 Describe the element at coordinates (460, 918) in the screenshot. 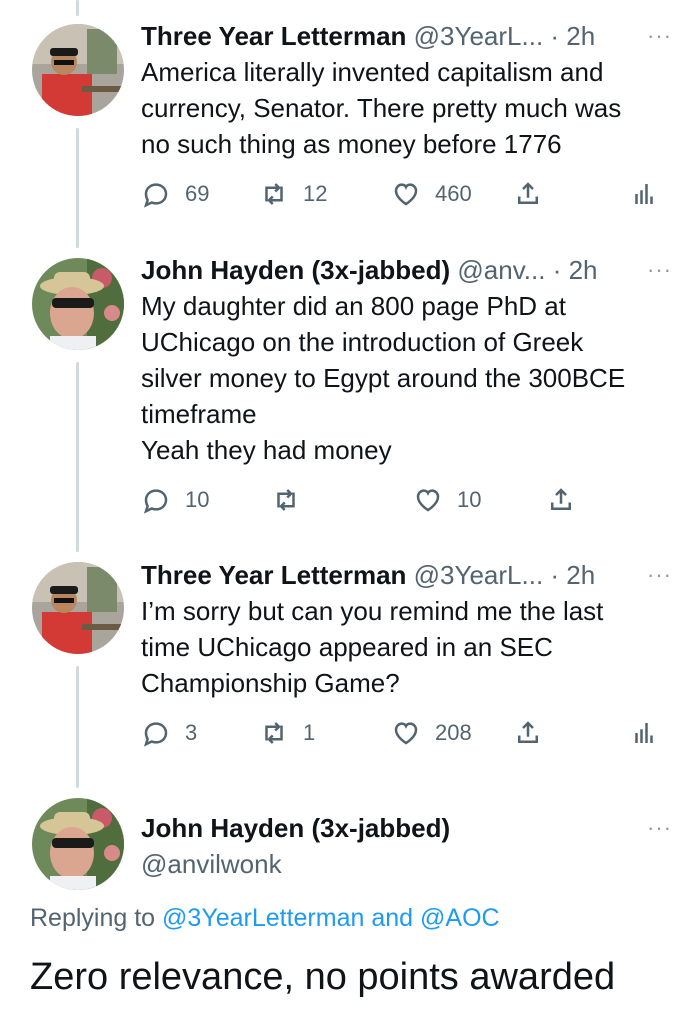

I see `mention-link: @AOC` at that location.